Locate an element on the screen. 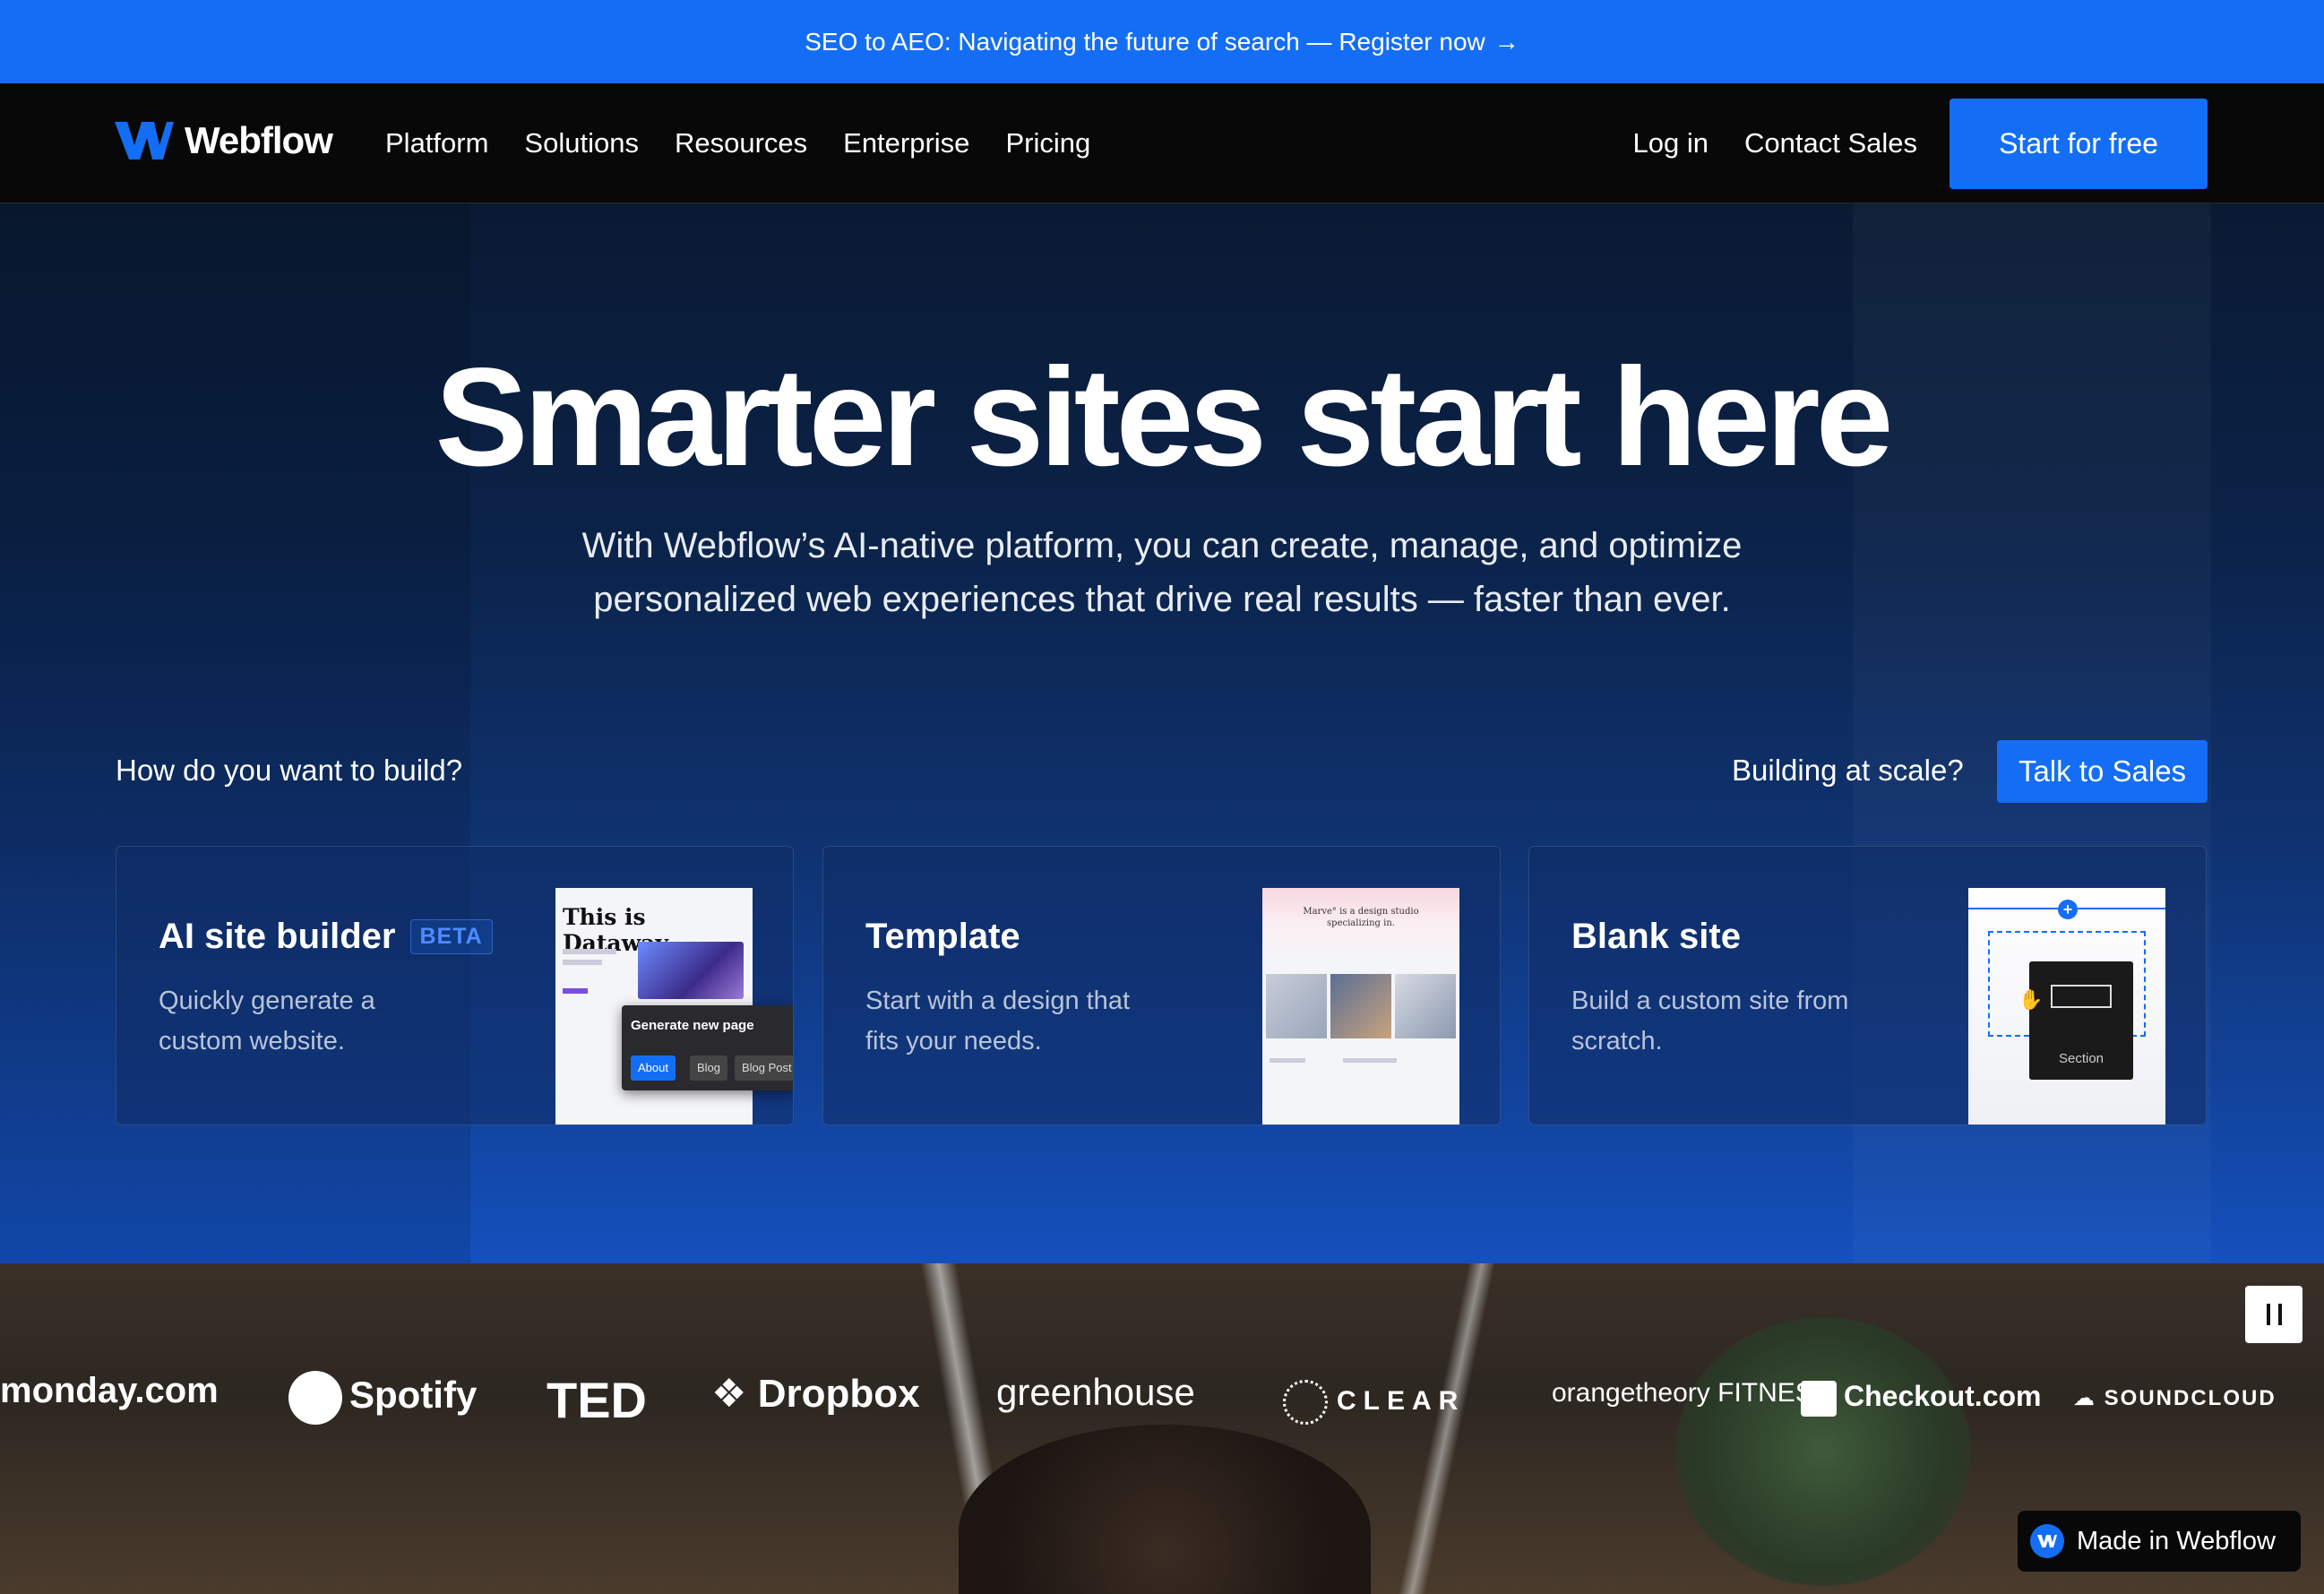 Image resolution: width=2324 pixels, height=1594 pixels. nav-link-pricing: Pricing is located at coordinates (1047, 143).